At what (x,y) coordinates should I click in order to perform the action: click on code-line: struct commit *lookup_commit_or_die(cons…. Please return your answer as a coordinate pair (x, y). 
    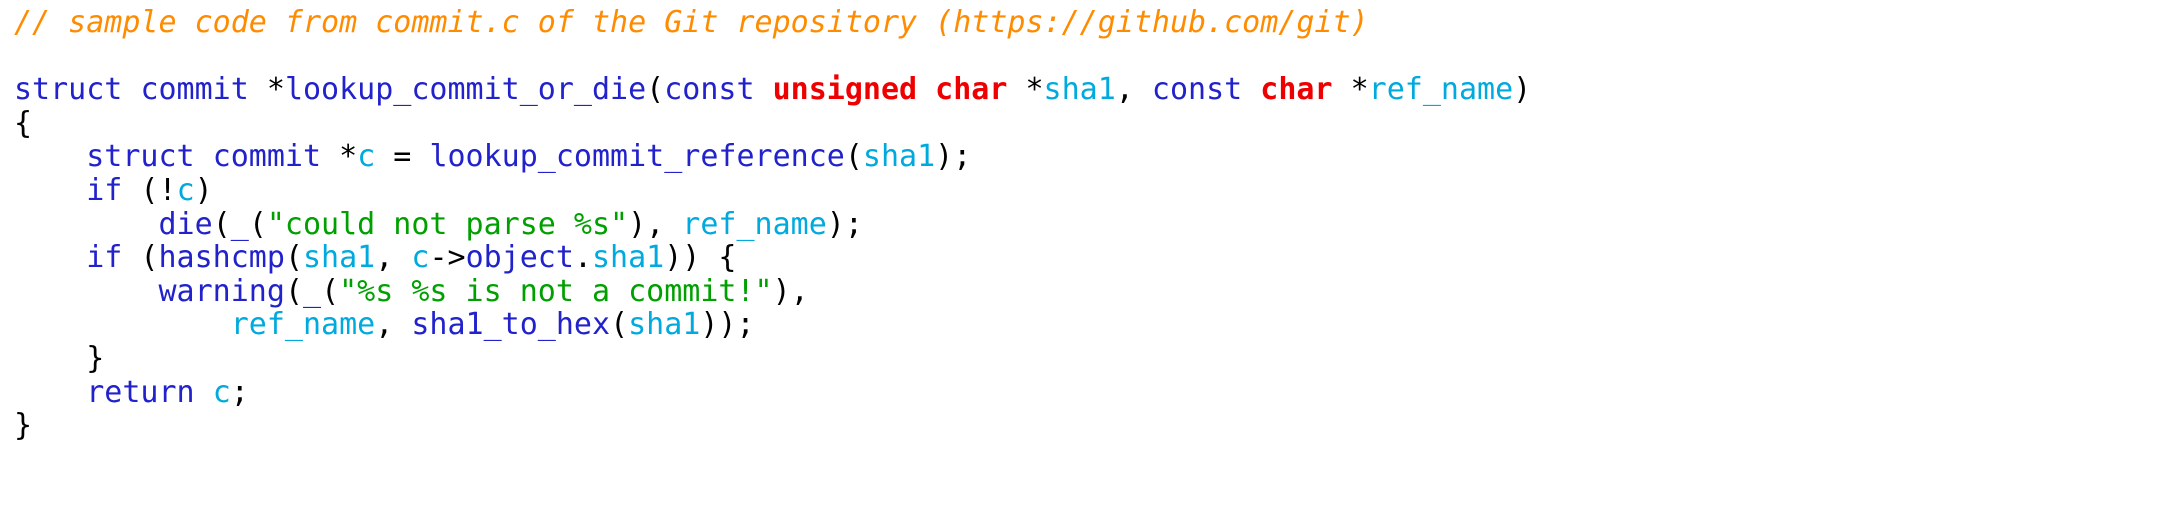
    Looking at the image, I should click on (1094, 90).